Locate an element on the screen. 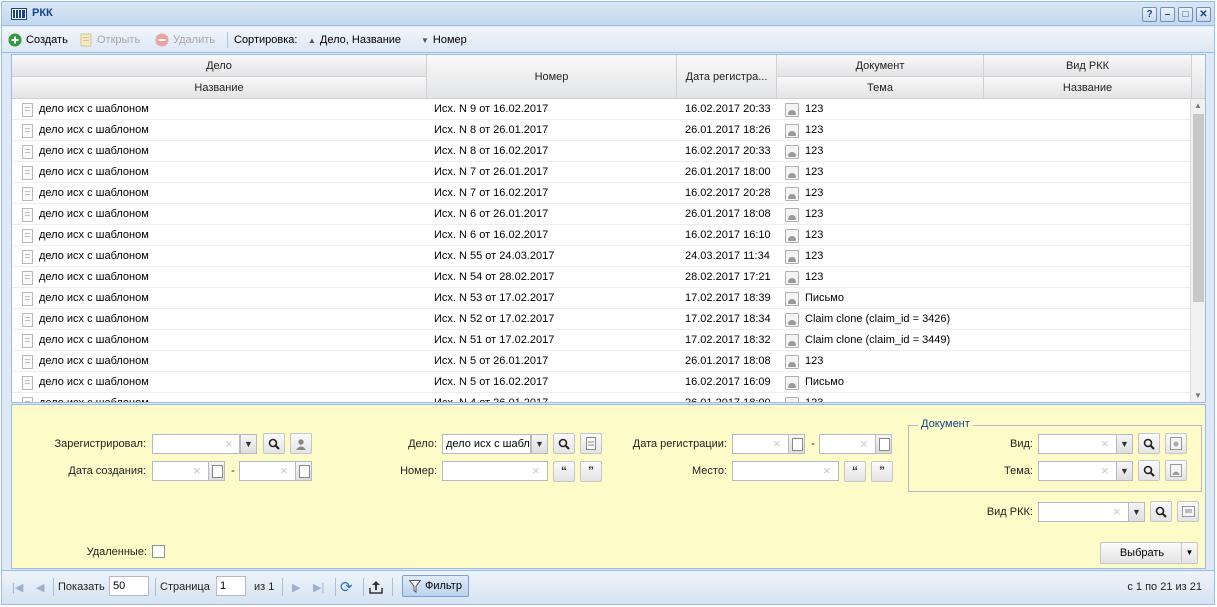 Image resolution: width=1217 pixels, height=607 pixels. help-icon: ? is located at coordinates (1149, 14).